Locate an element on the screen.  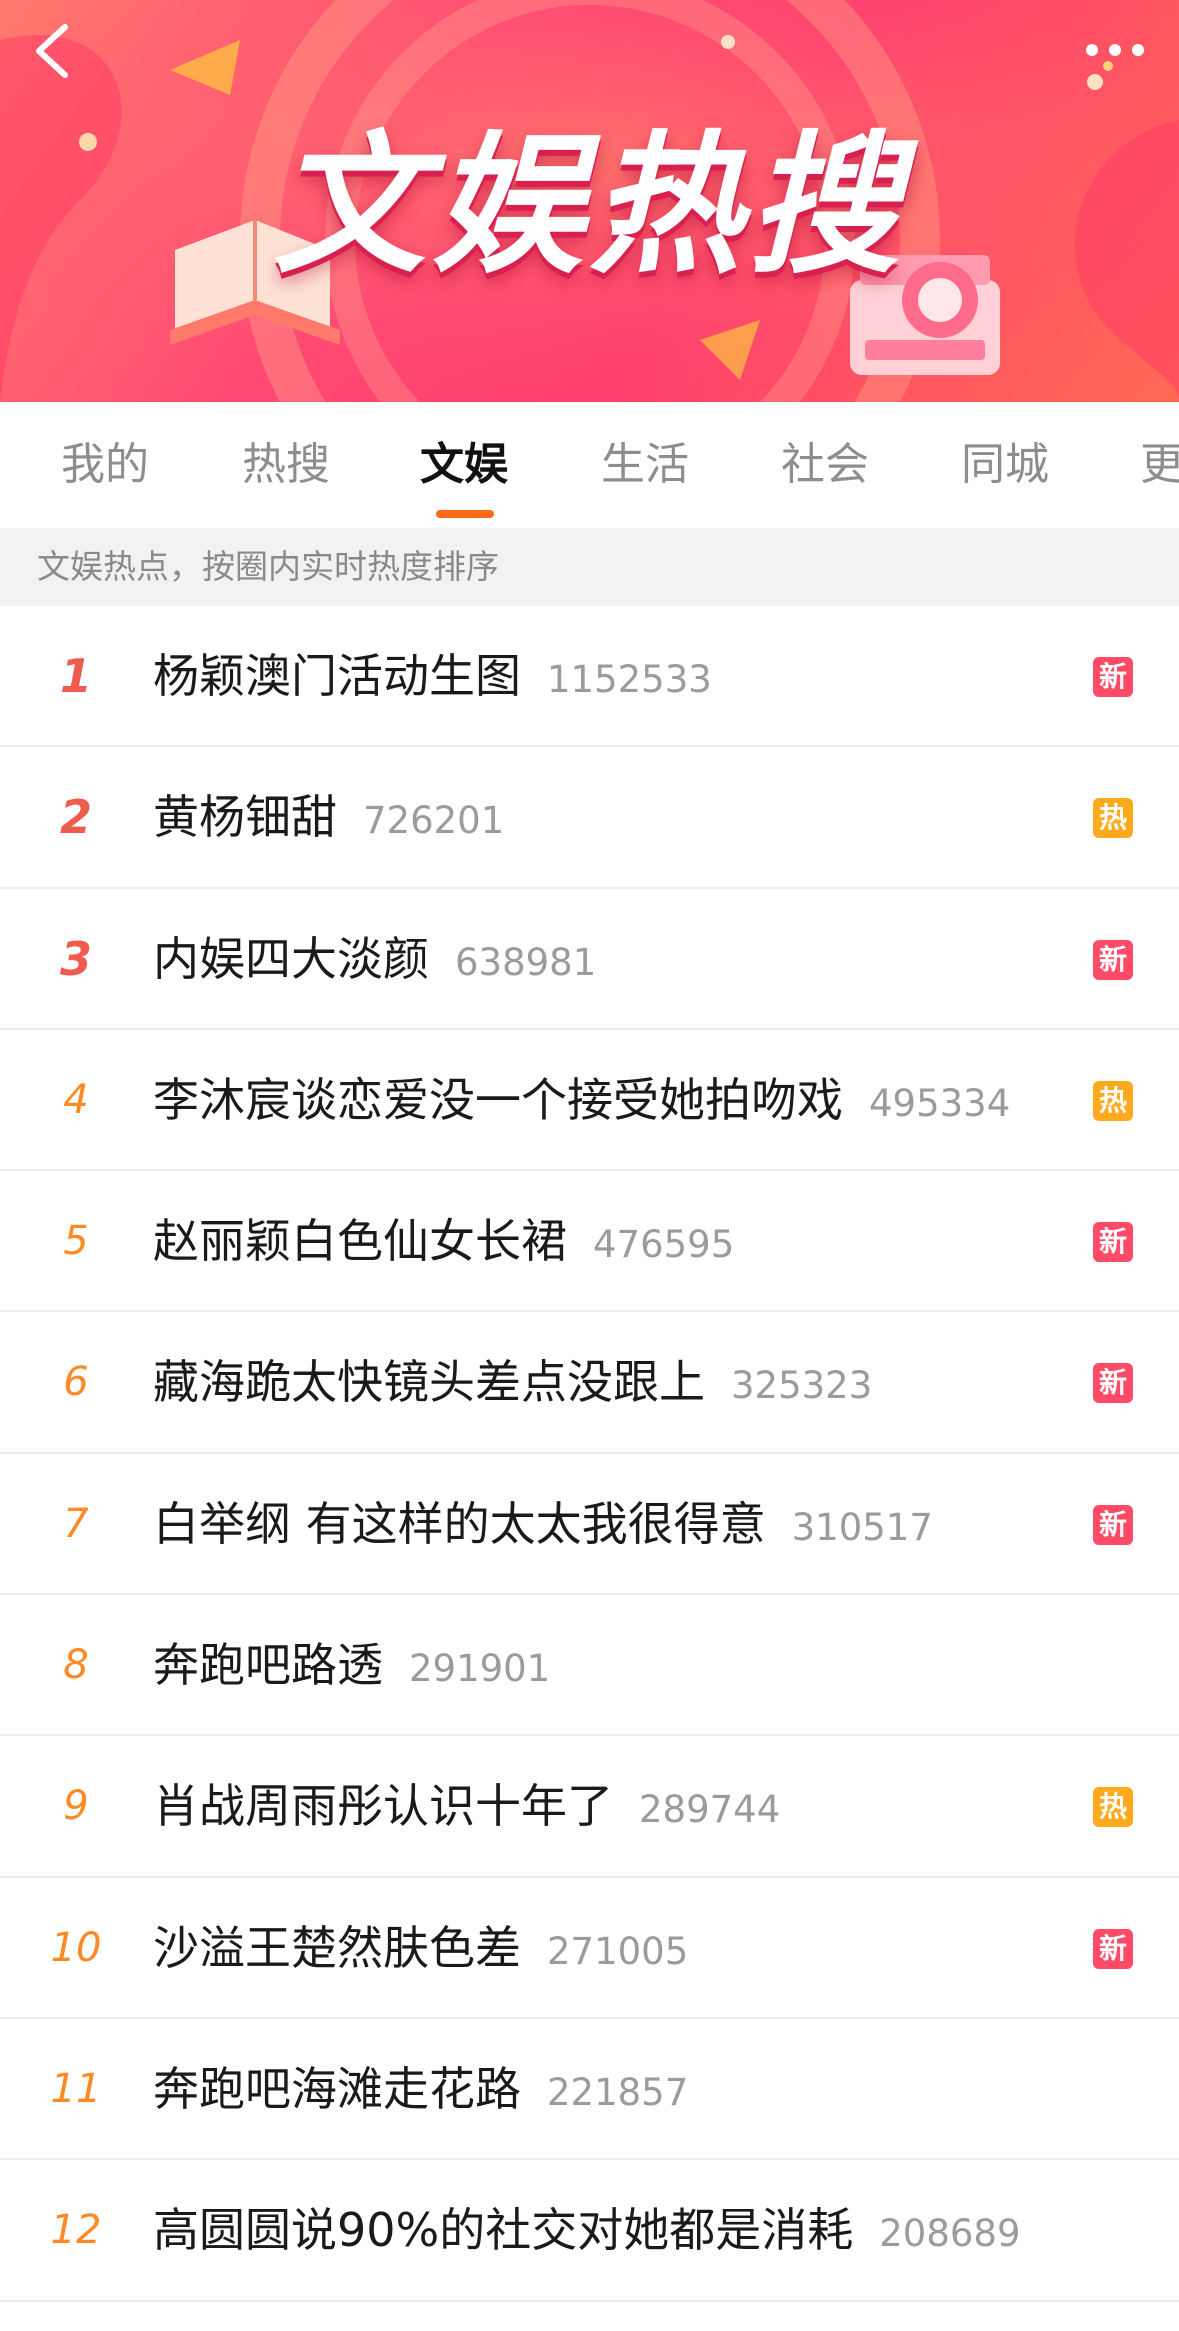
list-item: 6 藏海跪太快镜头差点没跟上 325323 新 is located at coordinates (589, 1383).